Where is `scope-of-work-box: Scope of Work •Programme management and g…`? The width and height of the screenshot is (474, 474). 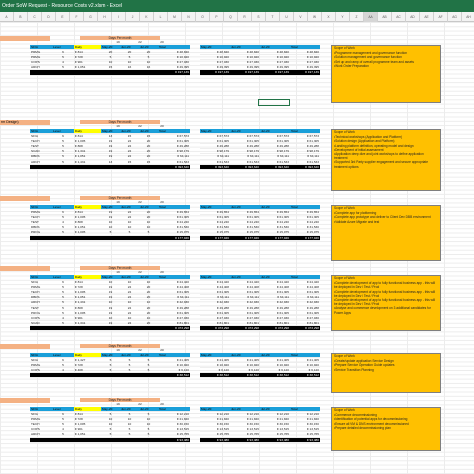 scope-of-work-box: Scope of Work •Programme management and g… is located at coordinates (386, 74).